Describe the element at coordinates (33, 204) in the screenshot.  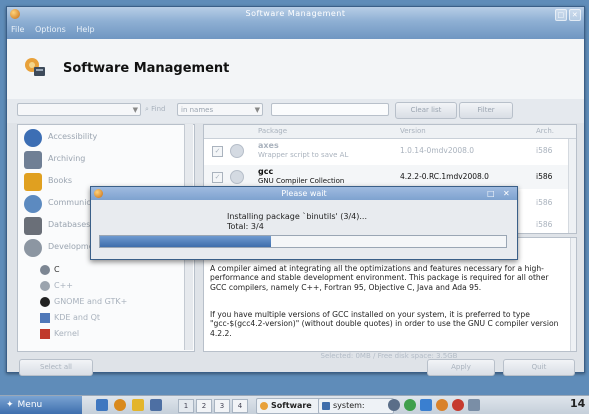
I see `communications-icon` at that location.